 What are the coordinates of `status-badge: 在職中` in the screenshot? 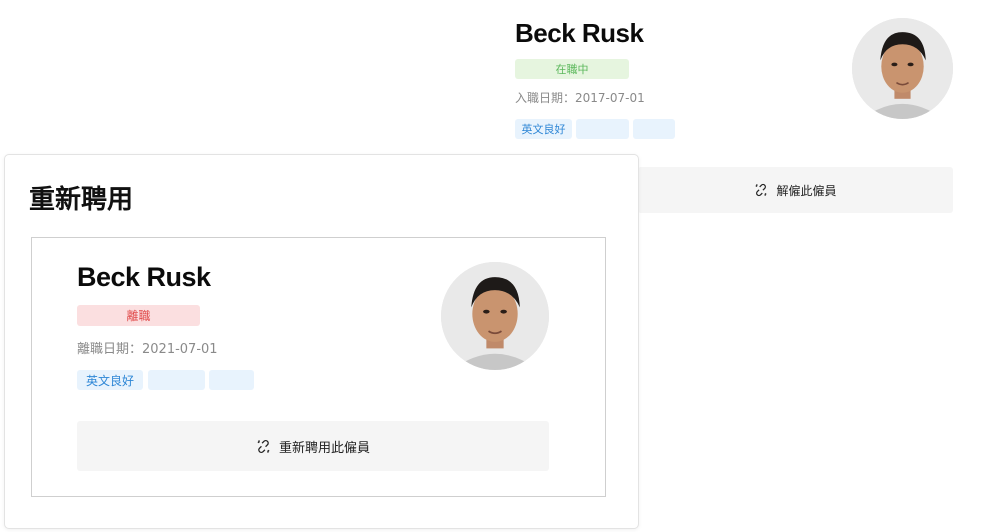 It's located at (572, 69).